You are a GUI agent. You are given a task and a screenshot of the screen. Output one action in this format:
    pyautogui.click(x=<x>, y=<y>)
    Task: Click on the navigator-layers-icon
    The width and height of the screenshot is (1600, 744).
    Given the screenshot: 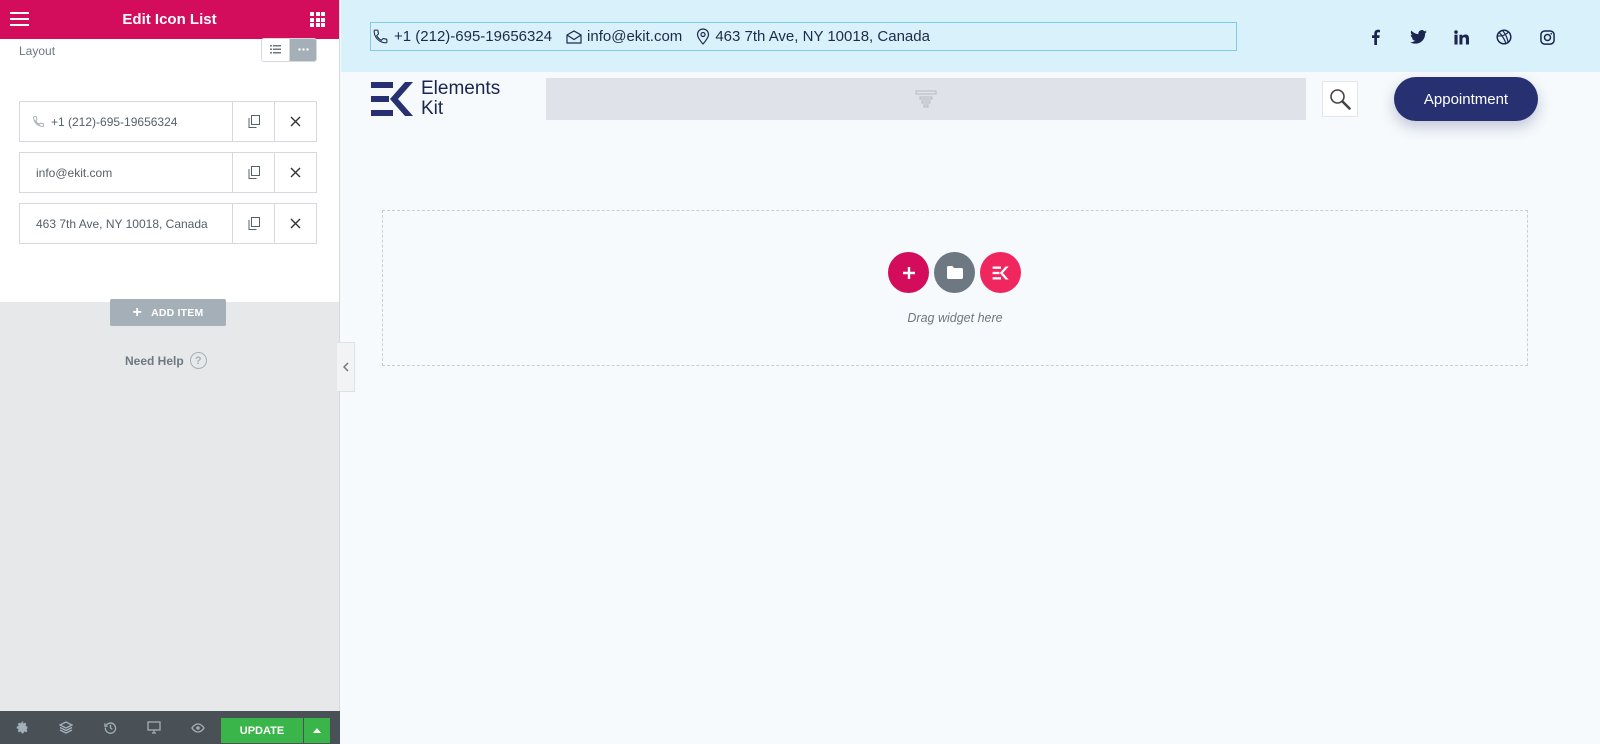 What is the action you would take?
    pyautogui.click(x=66, y=727)
    